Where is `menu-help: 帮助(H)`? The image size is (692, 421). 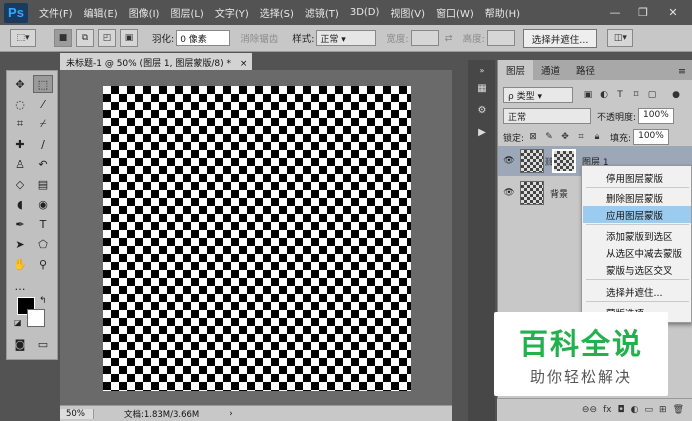
menu-help: 帮助(H) is located at coordinates (502, 12).